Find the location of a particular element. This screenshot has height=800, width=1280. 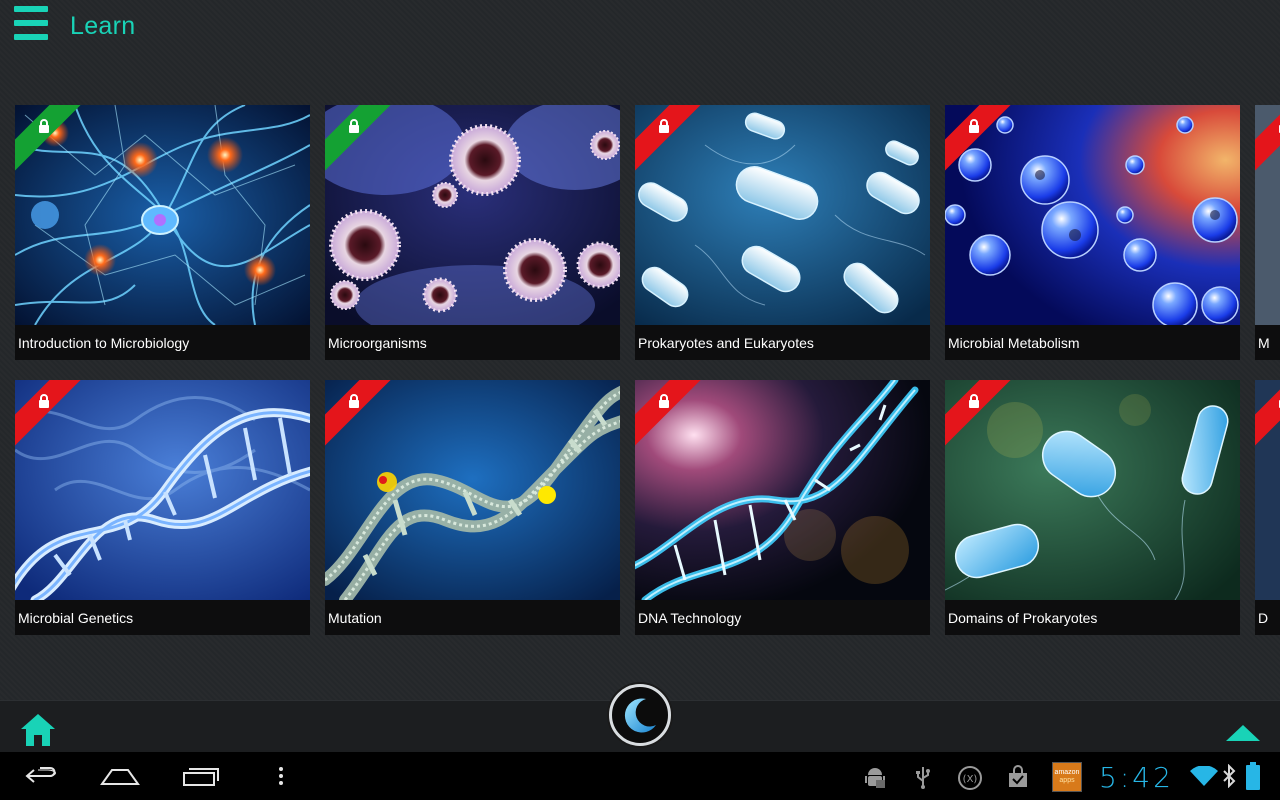

card-domains-of-prokaryotes: Domains of Prokaryotes is located at coordinates (1092, 507).